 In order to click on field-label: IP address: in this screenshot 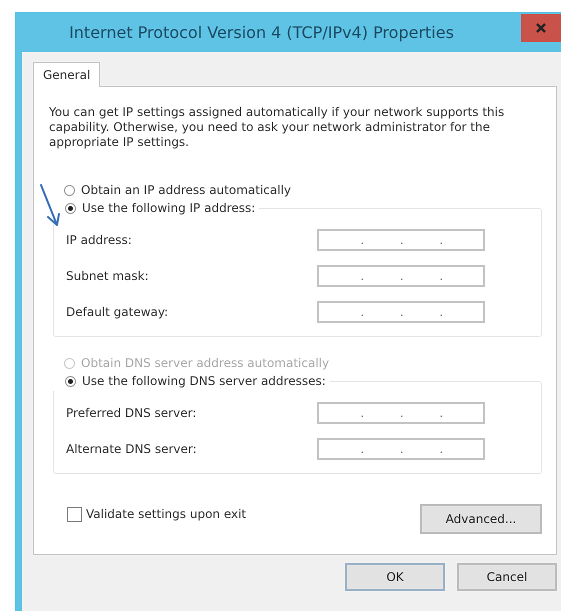, I will do `click(99, 240)`.